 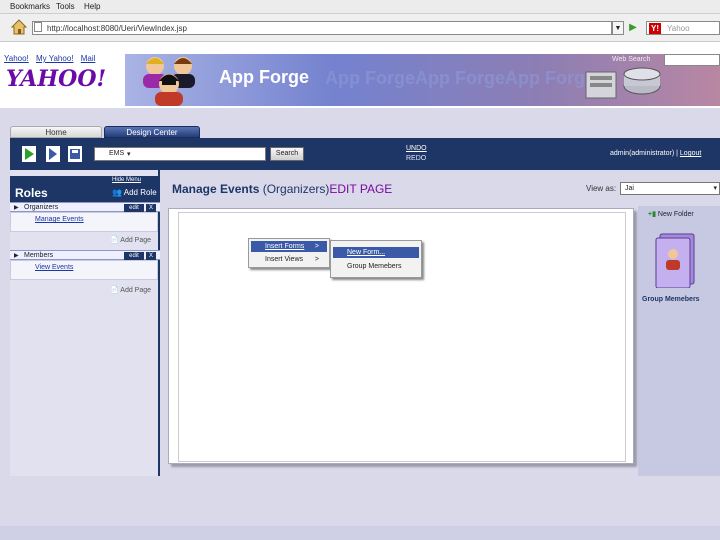 I want to click on menu-item-insert-views: Insert Views >, so click(x=289, y=259).